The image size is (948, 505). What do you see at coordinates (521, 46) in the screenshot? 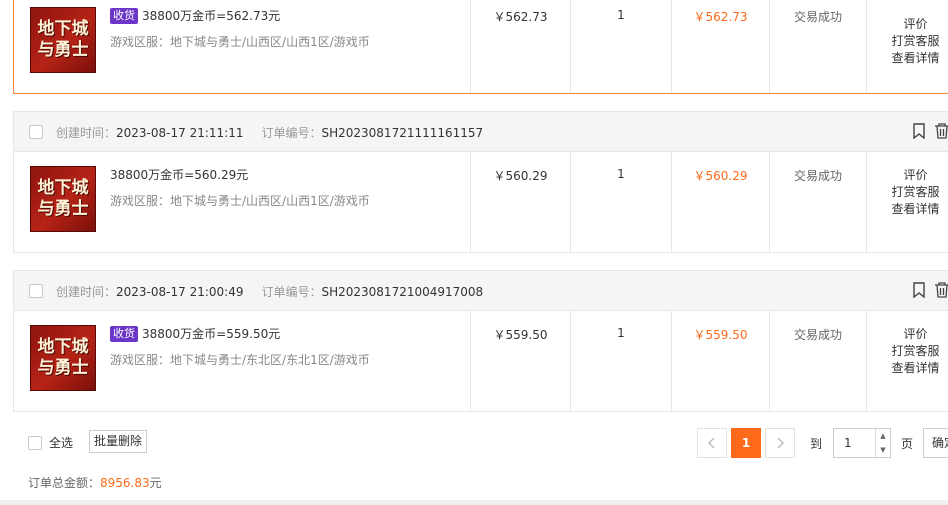
I see `price-cell: ￥562.73` at bounding box center [521, 46].